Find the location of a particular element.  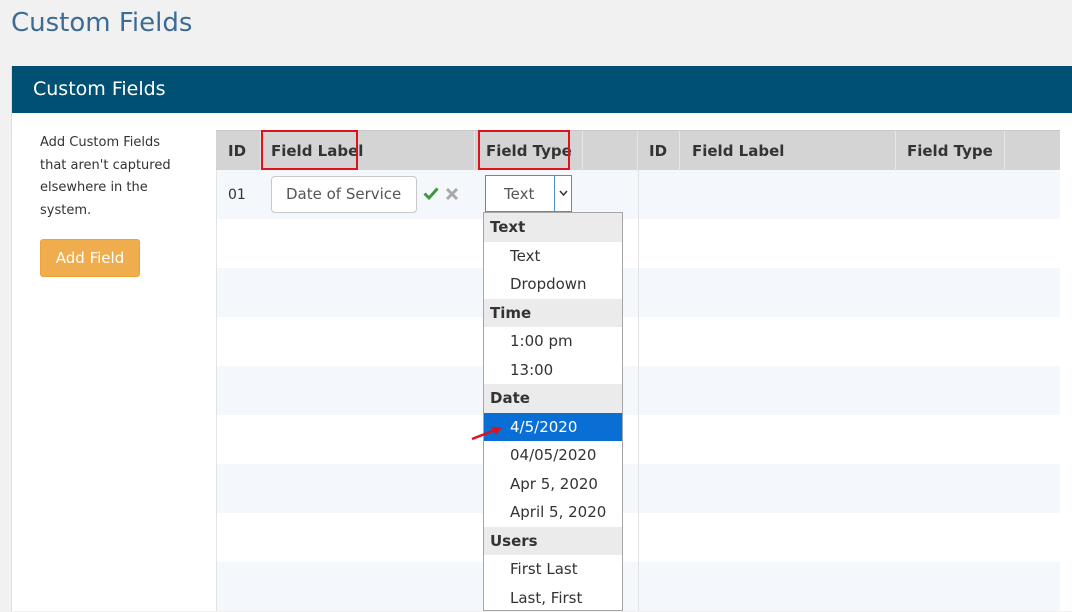

field-type-select: Text is located at coordinates (528, 193).